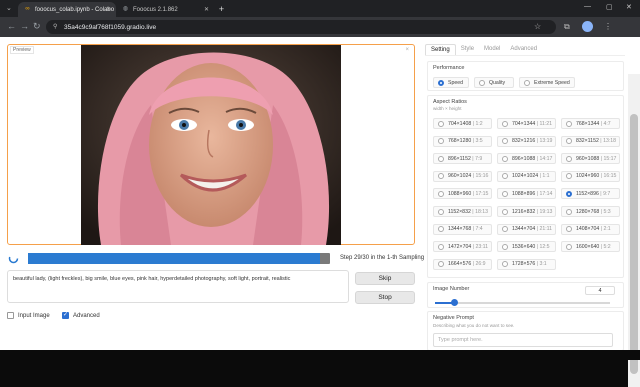  What do you see at coordinates (462, 141) in the screenshot?
I see `aspect-option: 768×1280 | 3:5` at bounding box center [462, 141].